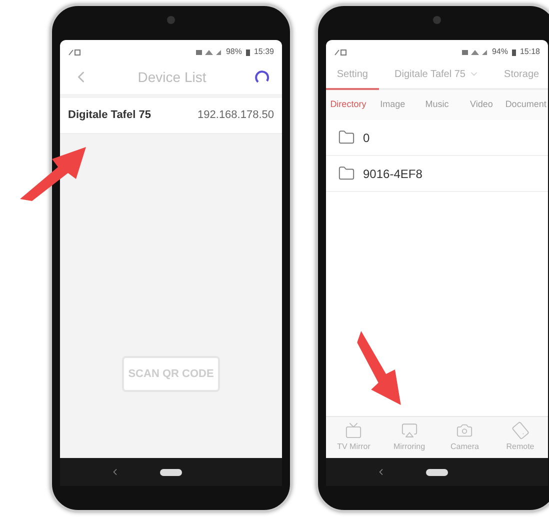  What do you see at coordinates (234, 52) in the screenshot?
I see `battery-percent: 98%` at bounding box center [234, 52].